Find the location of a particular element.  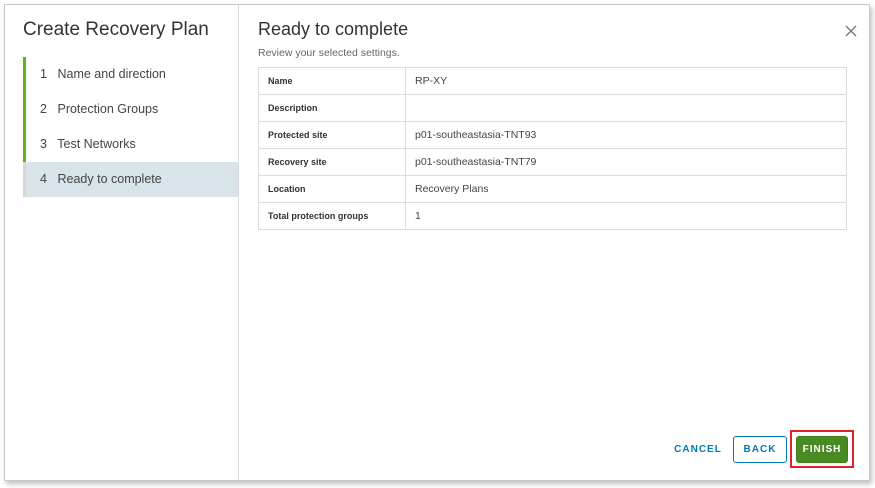

summary-value: p01-southeastasia-TNT93 is located at coordinates (626, 135).